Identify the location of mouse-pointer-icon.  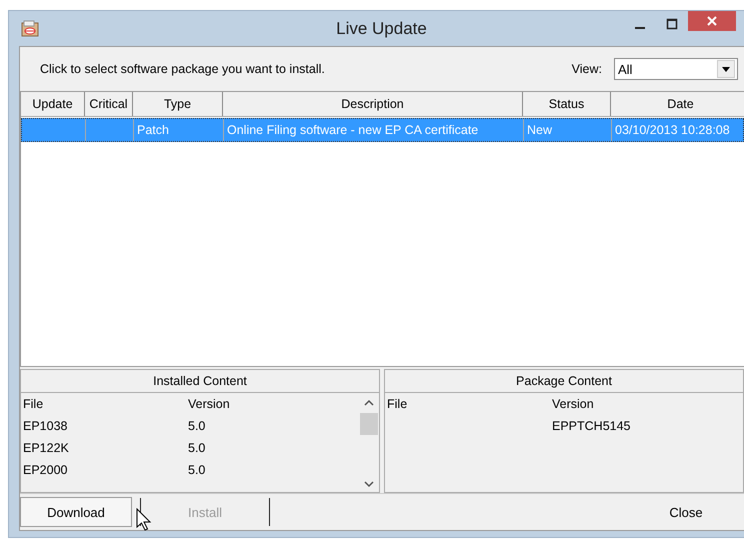
(144, 520).